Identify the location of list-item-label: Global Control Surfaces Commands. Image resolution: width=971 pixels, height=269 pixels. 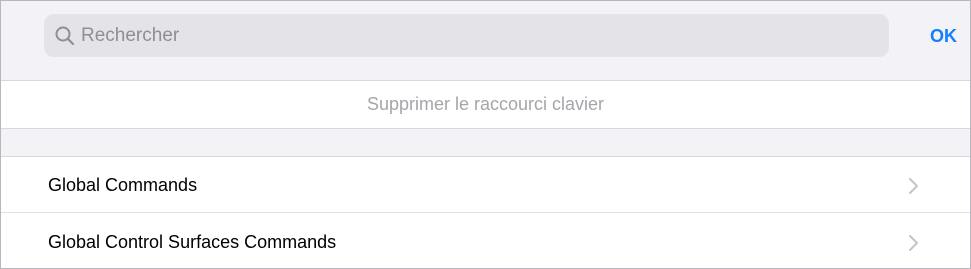
(192, 242).